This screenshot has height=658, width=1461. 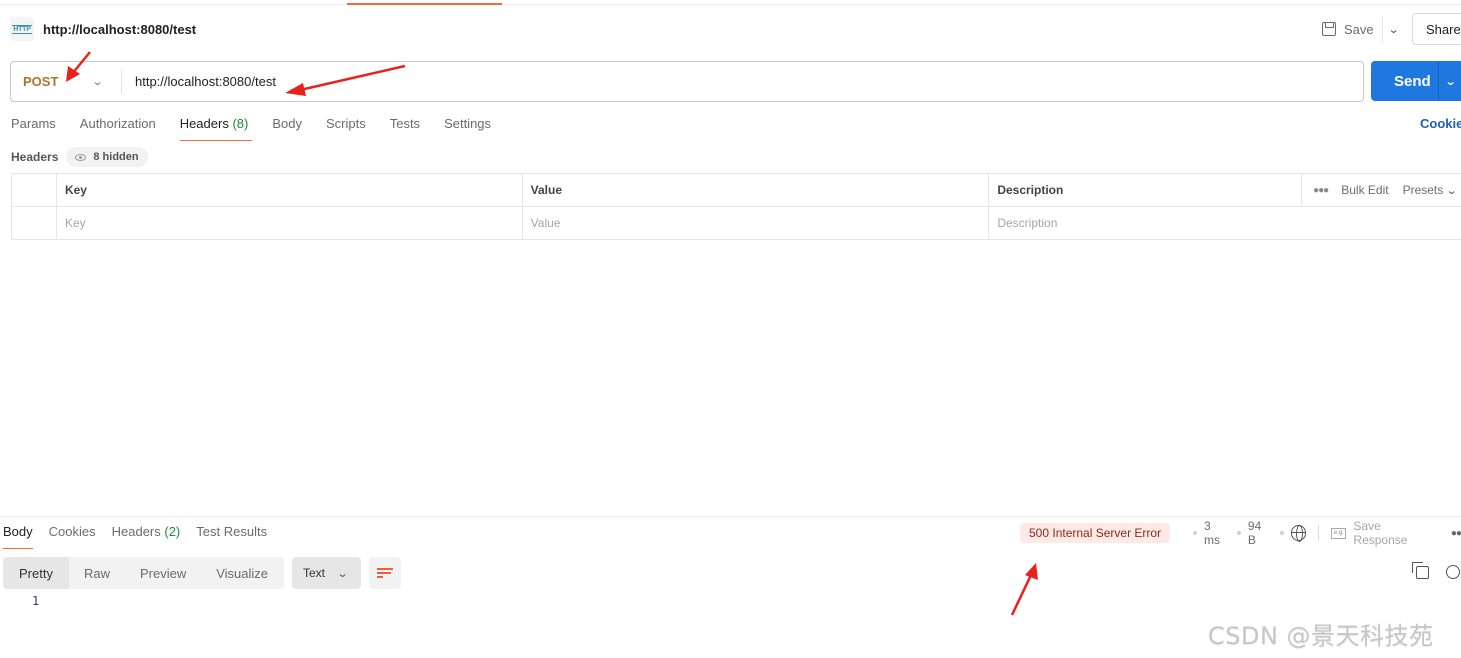 What do you see at coordinates (215, 128) in the screenshot?
I see `tab-headers: Headers (8)` at bounding box center [215, 128].